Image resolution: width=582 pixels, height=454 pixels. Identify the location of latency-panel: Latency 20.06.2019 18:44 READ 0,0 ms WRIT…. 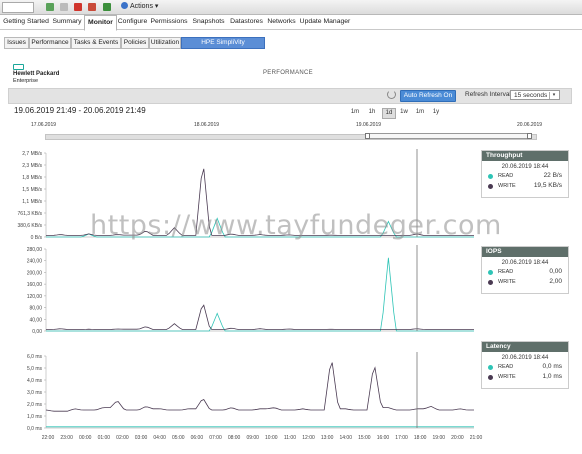
(525, 365).